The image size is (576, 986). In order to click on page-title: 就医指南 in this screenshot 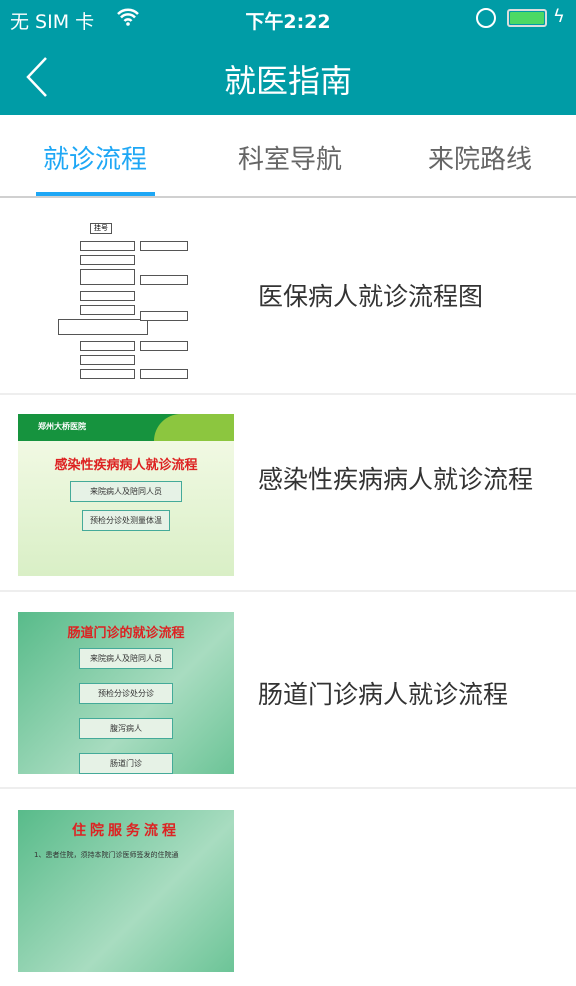, I will do `click(287, 81)`.